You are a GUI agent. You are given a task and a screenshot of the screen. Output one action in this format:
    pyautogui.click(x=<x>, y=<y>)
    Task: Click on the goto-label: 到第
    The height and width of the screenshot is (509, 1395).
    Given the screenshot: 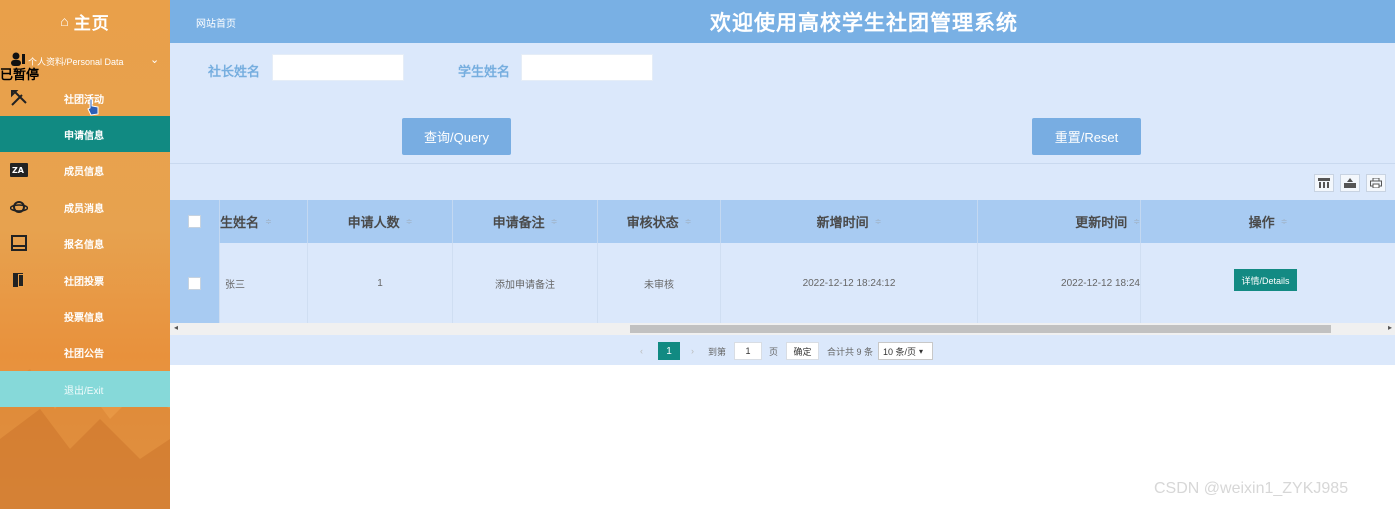 What is the action you would take?
    pyautogui.click(x=717, y=351)
    